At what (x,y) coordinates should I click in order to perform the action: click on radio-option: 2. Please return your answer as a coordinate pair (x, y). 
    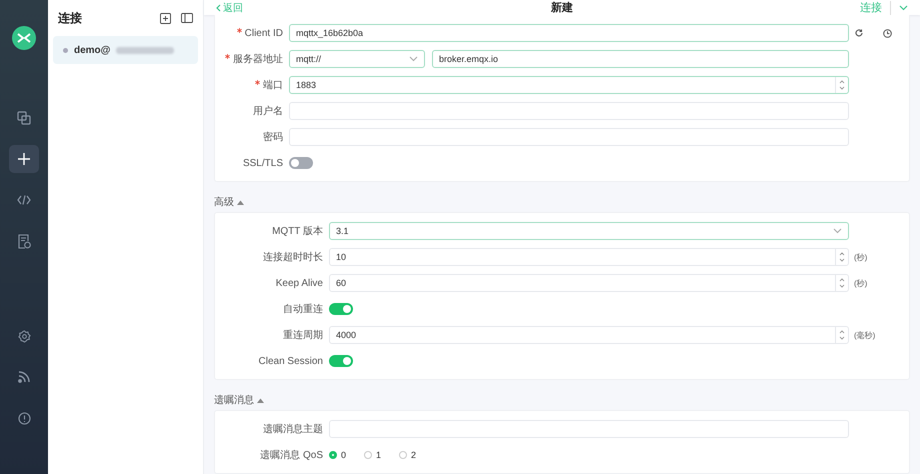
    Looking at the image, I should click on (407, 455).